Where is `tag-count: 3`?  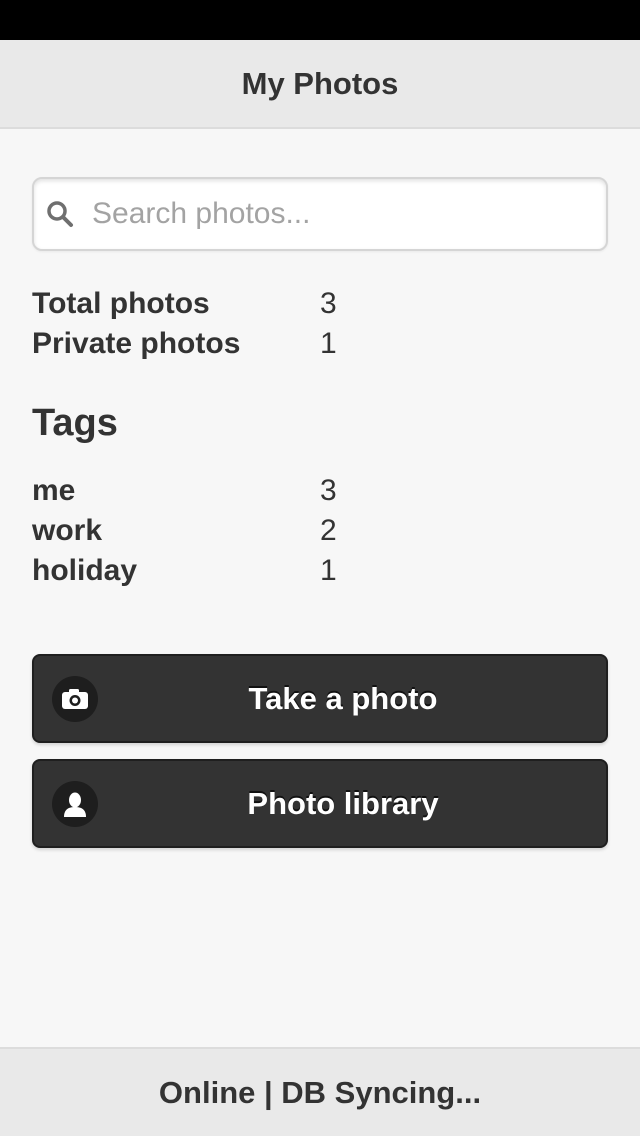
tag-count: 3 is located at coordinates (328, 490).